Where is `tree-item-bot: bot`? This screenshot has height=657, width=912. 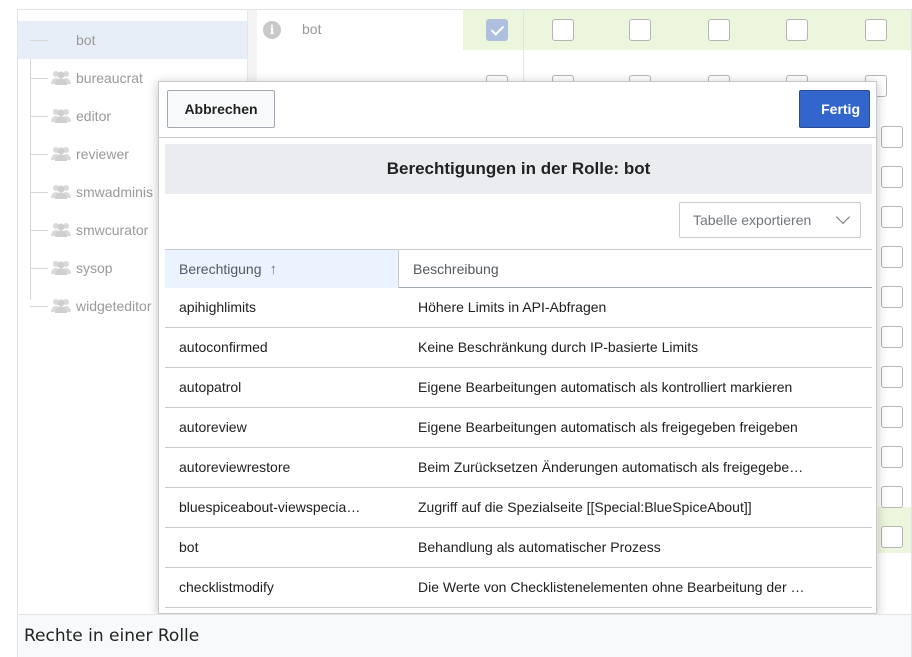
tree-item-bot: bot is located at coordinates (134, 40).